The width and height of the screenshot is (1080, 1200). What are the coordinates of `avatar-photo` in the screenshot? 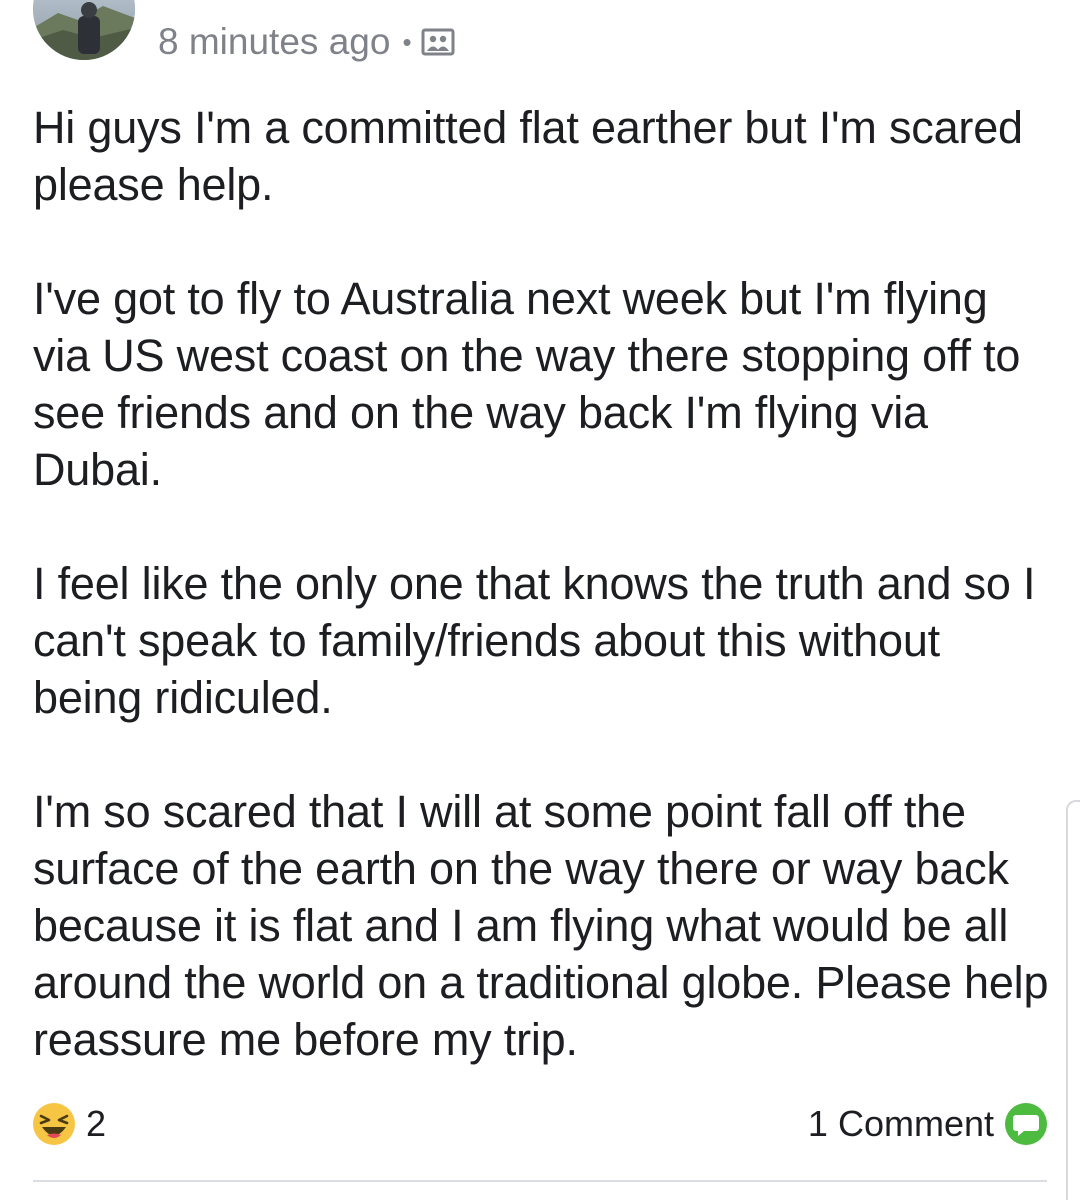 It's located at (84, 30).